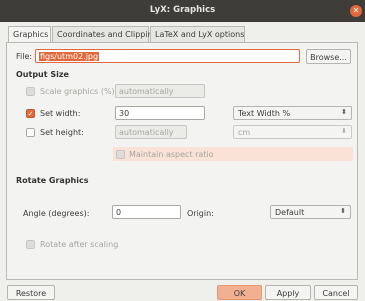 Image resolution: width=365 pixels, height=301 pixels. I want to click on tab-graphics: Graphics, so click(29, 34).